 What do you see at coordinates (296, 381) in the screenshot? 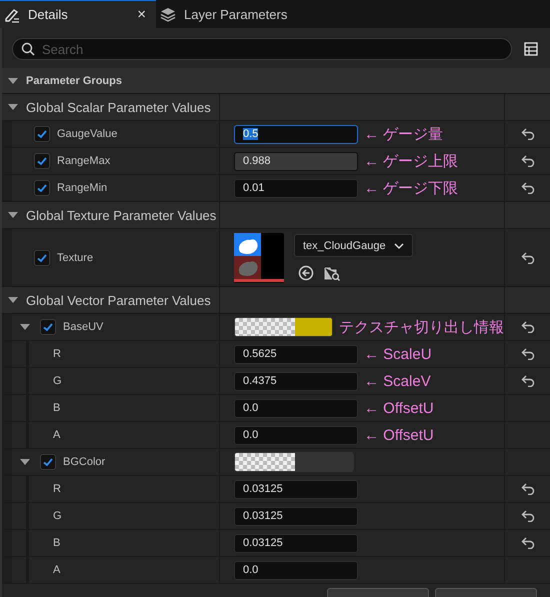
I see `number-field: 0.4375` at bounding box center [296, 381].